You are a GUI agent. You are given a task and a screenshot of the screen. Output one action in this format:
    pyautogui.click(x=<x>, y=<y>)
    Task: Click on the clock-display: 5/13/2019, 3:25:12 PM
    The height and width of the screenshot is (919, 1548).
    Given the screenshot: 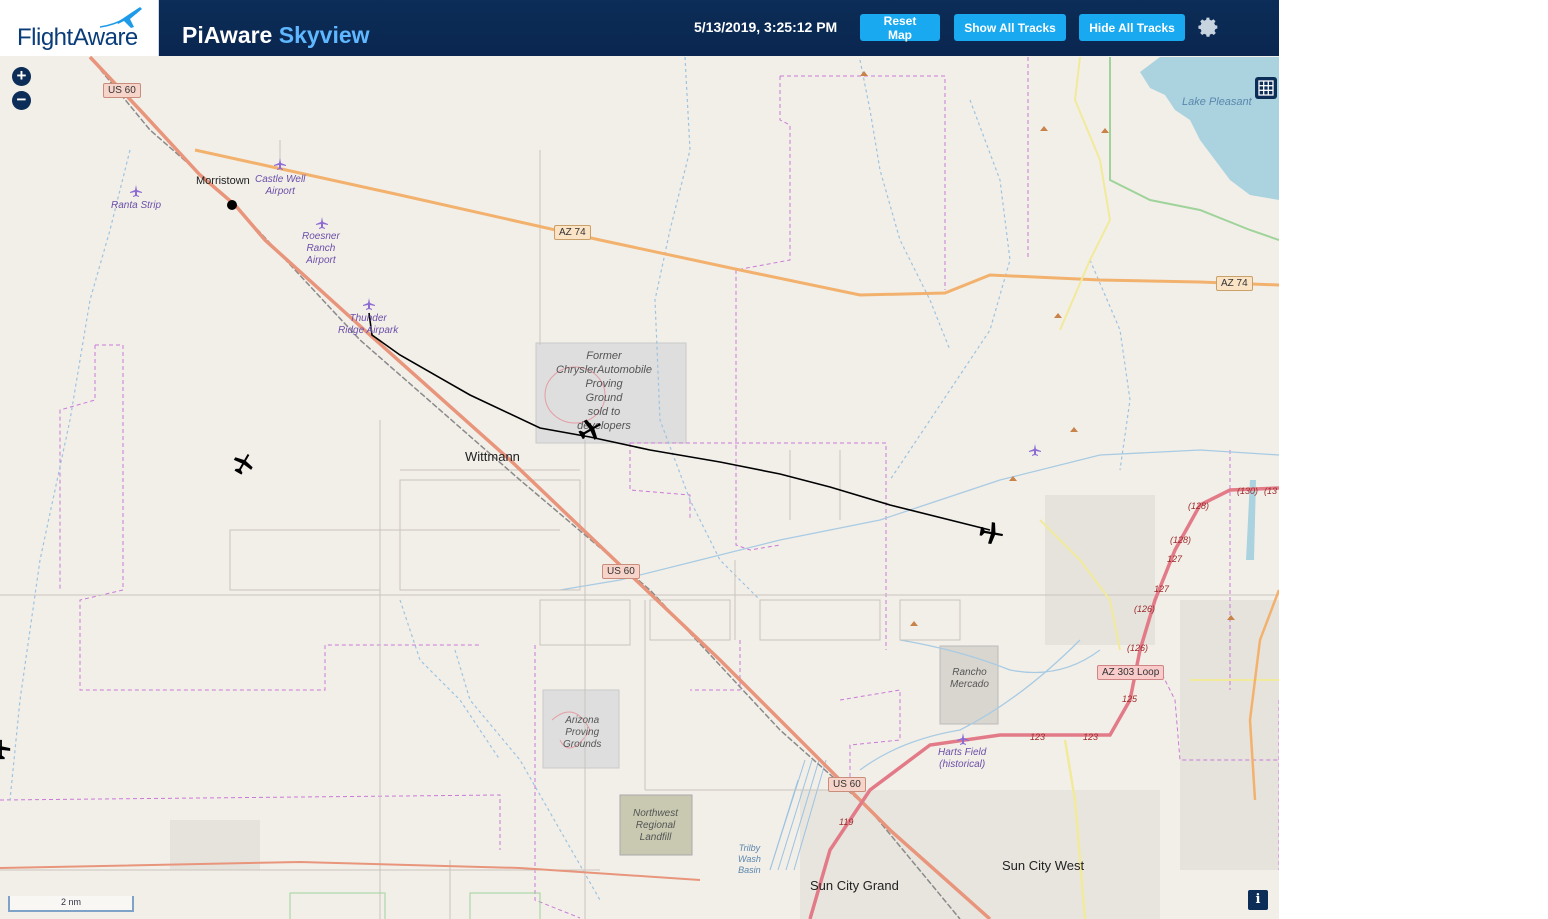 What is the action you would take?
    pyautogui.click(x=766, y=27)
    